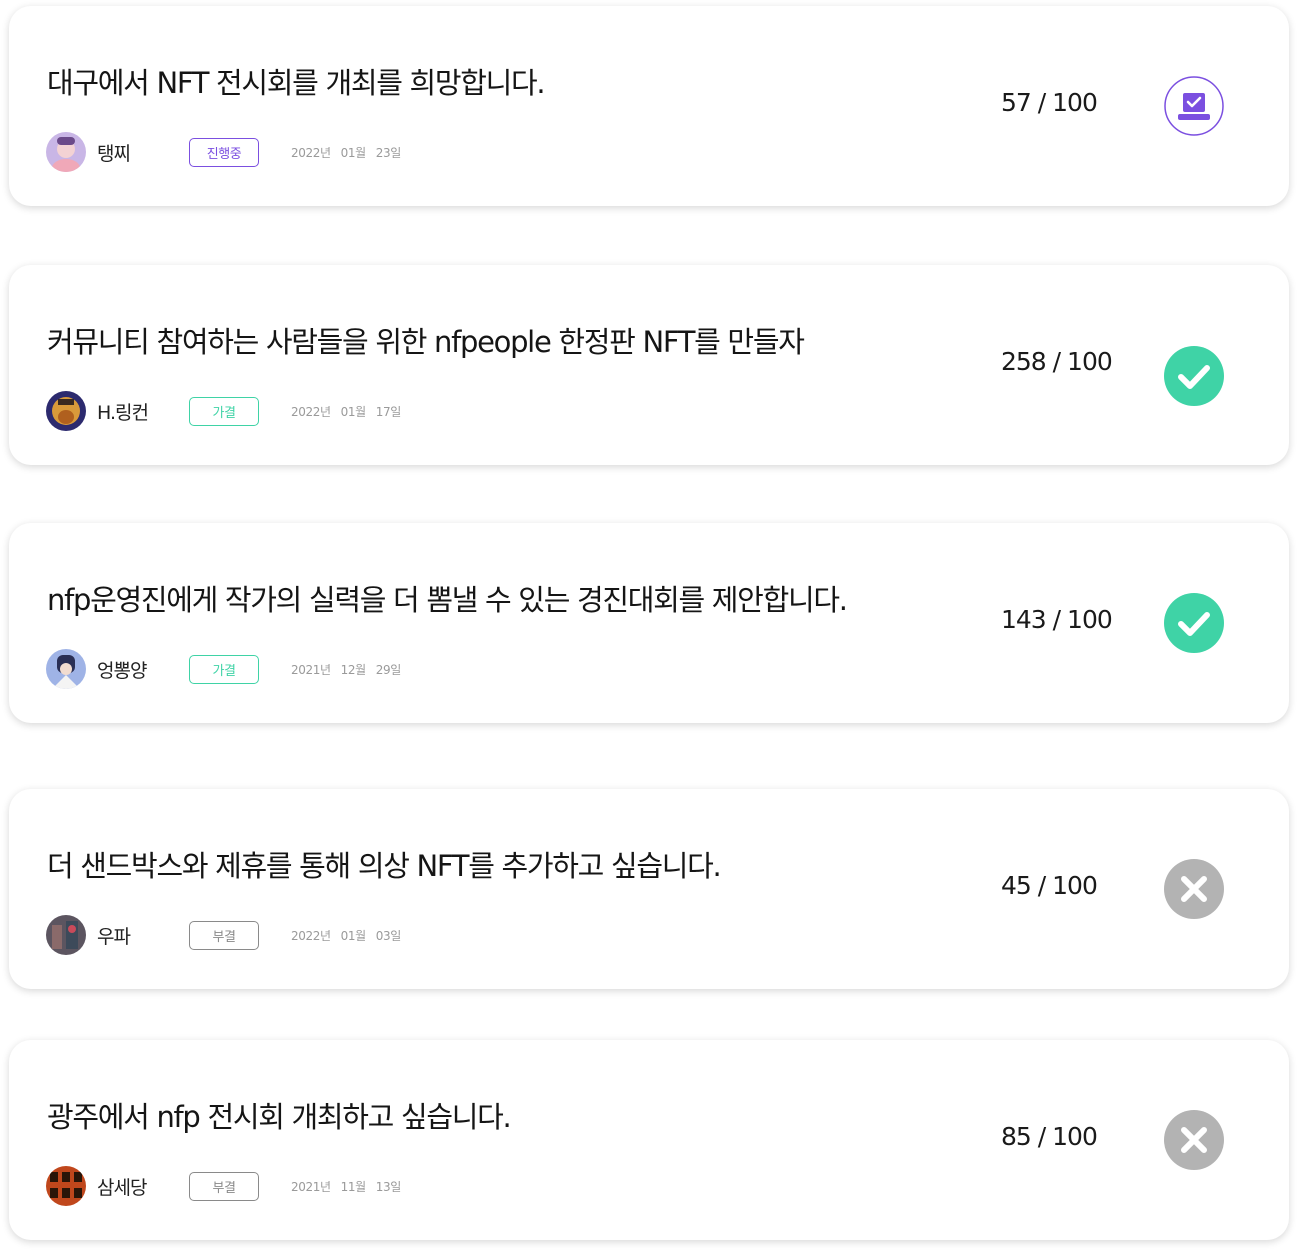  I want to click on date: 2022년 01월 17일, so click(346, 411).